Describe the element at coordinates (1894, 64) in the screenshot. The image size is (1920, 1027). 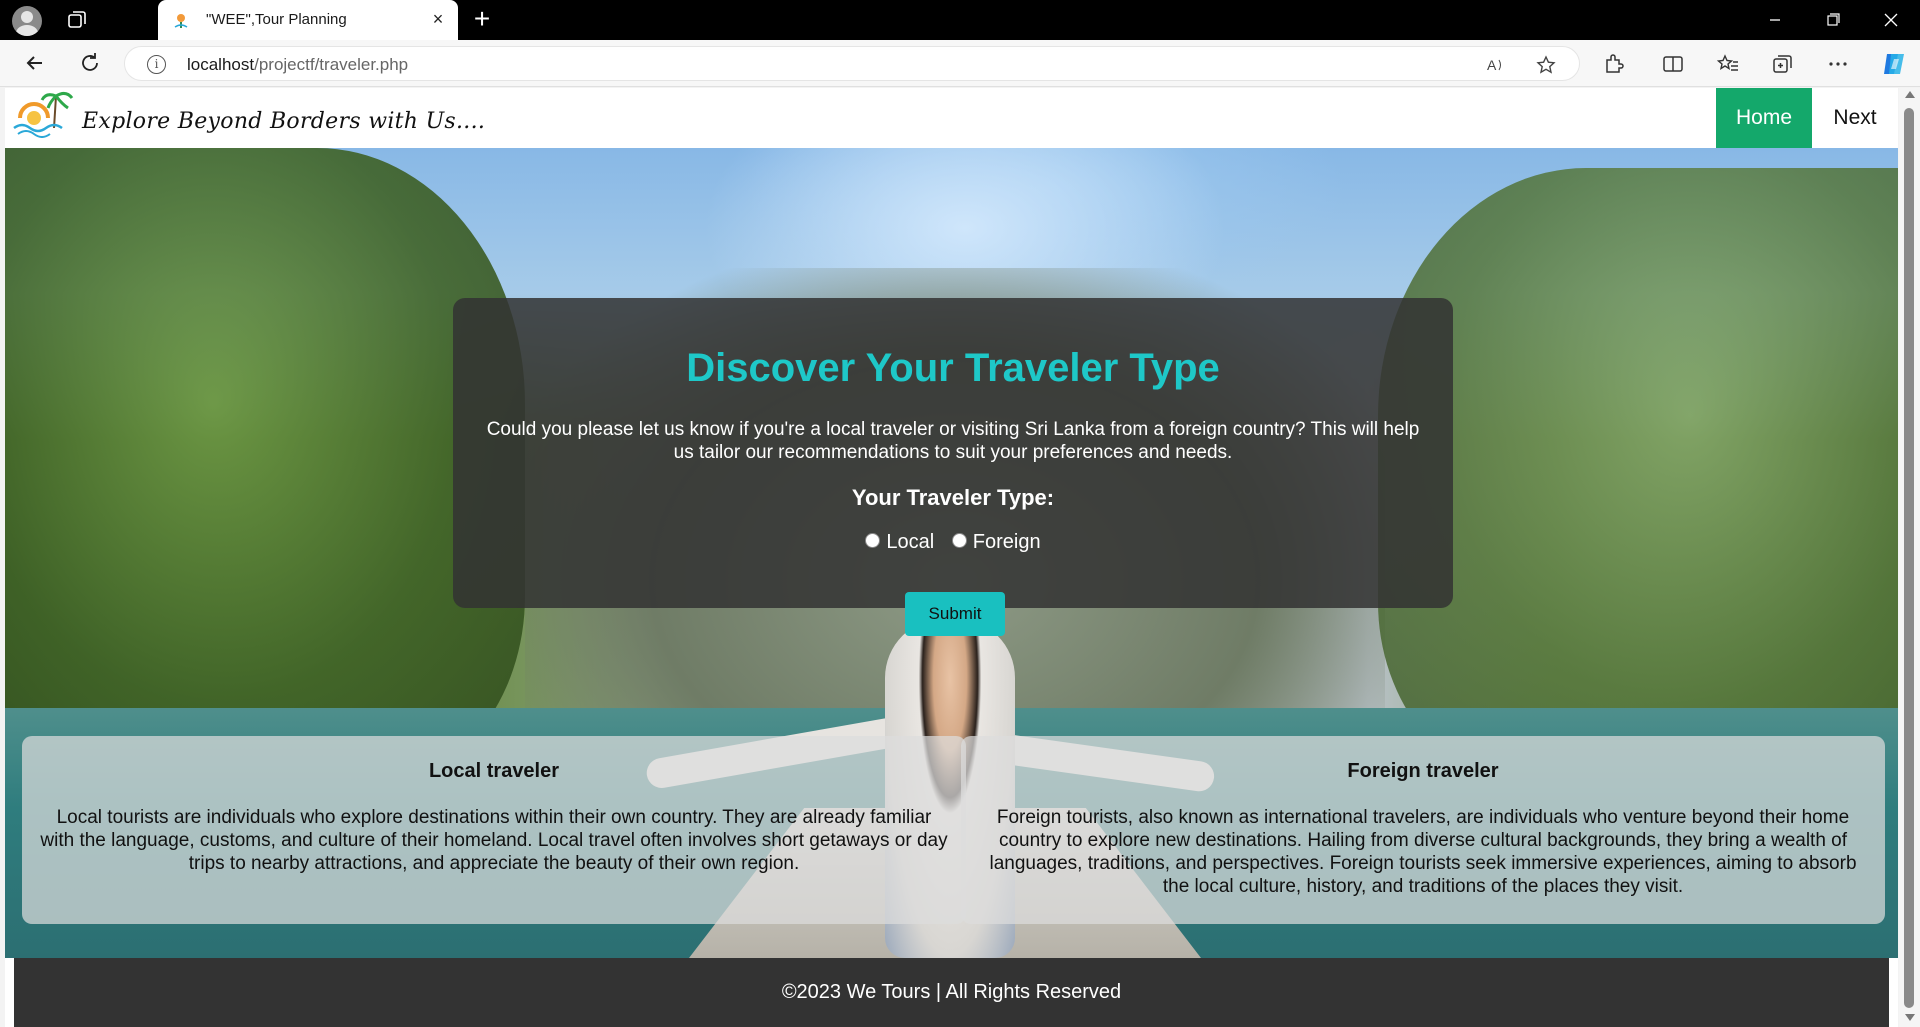
I see `copilot-icon` at that location.